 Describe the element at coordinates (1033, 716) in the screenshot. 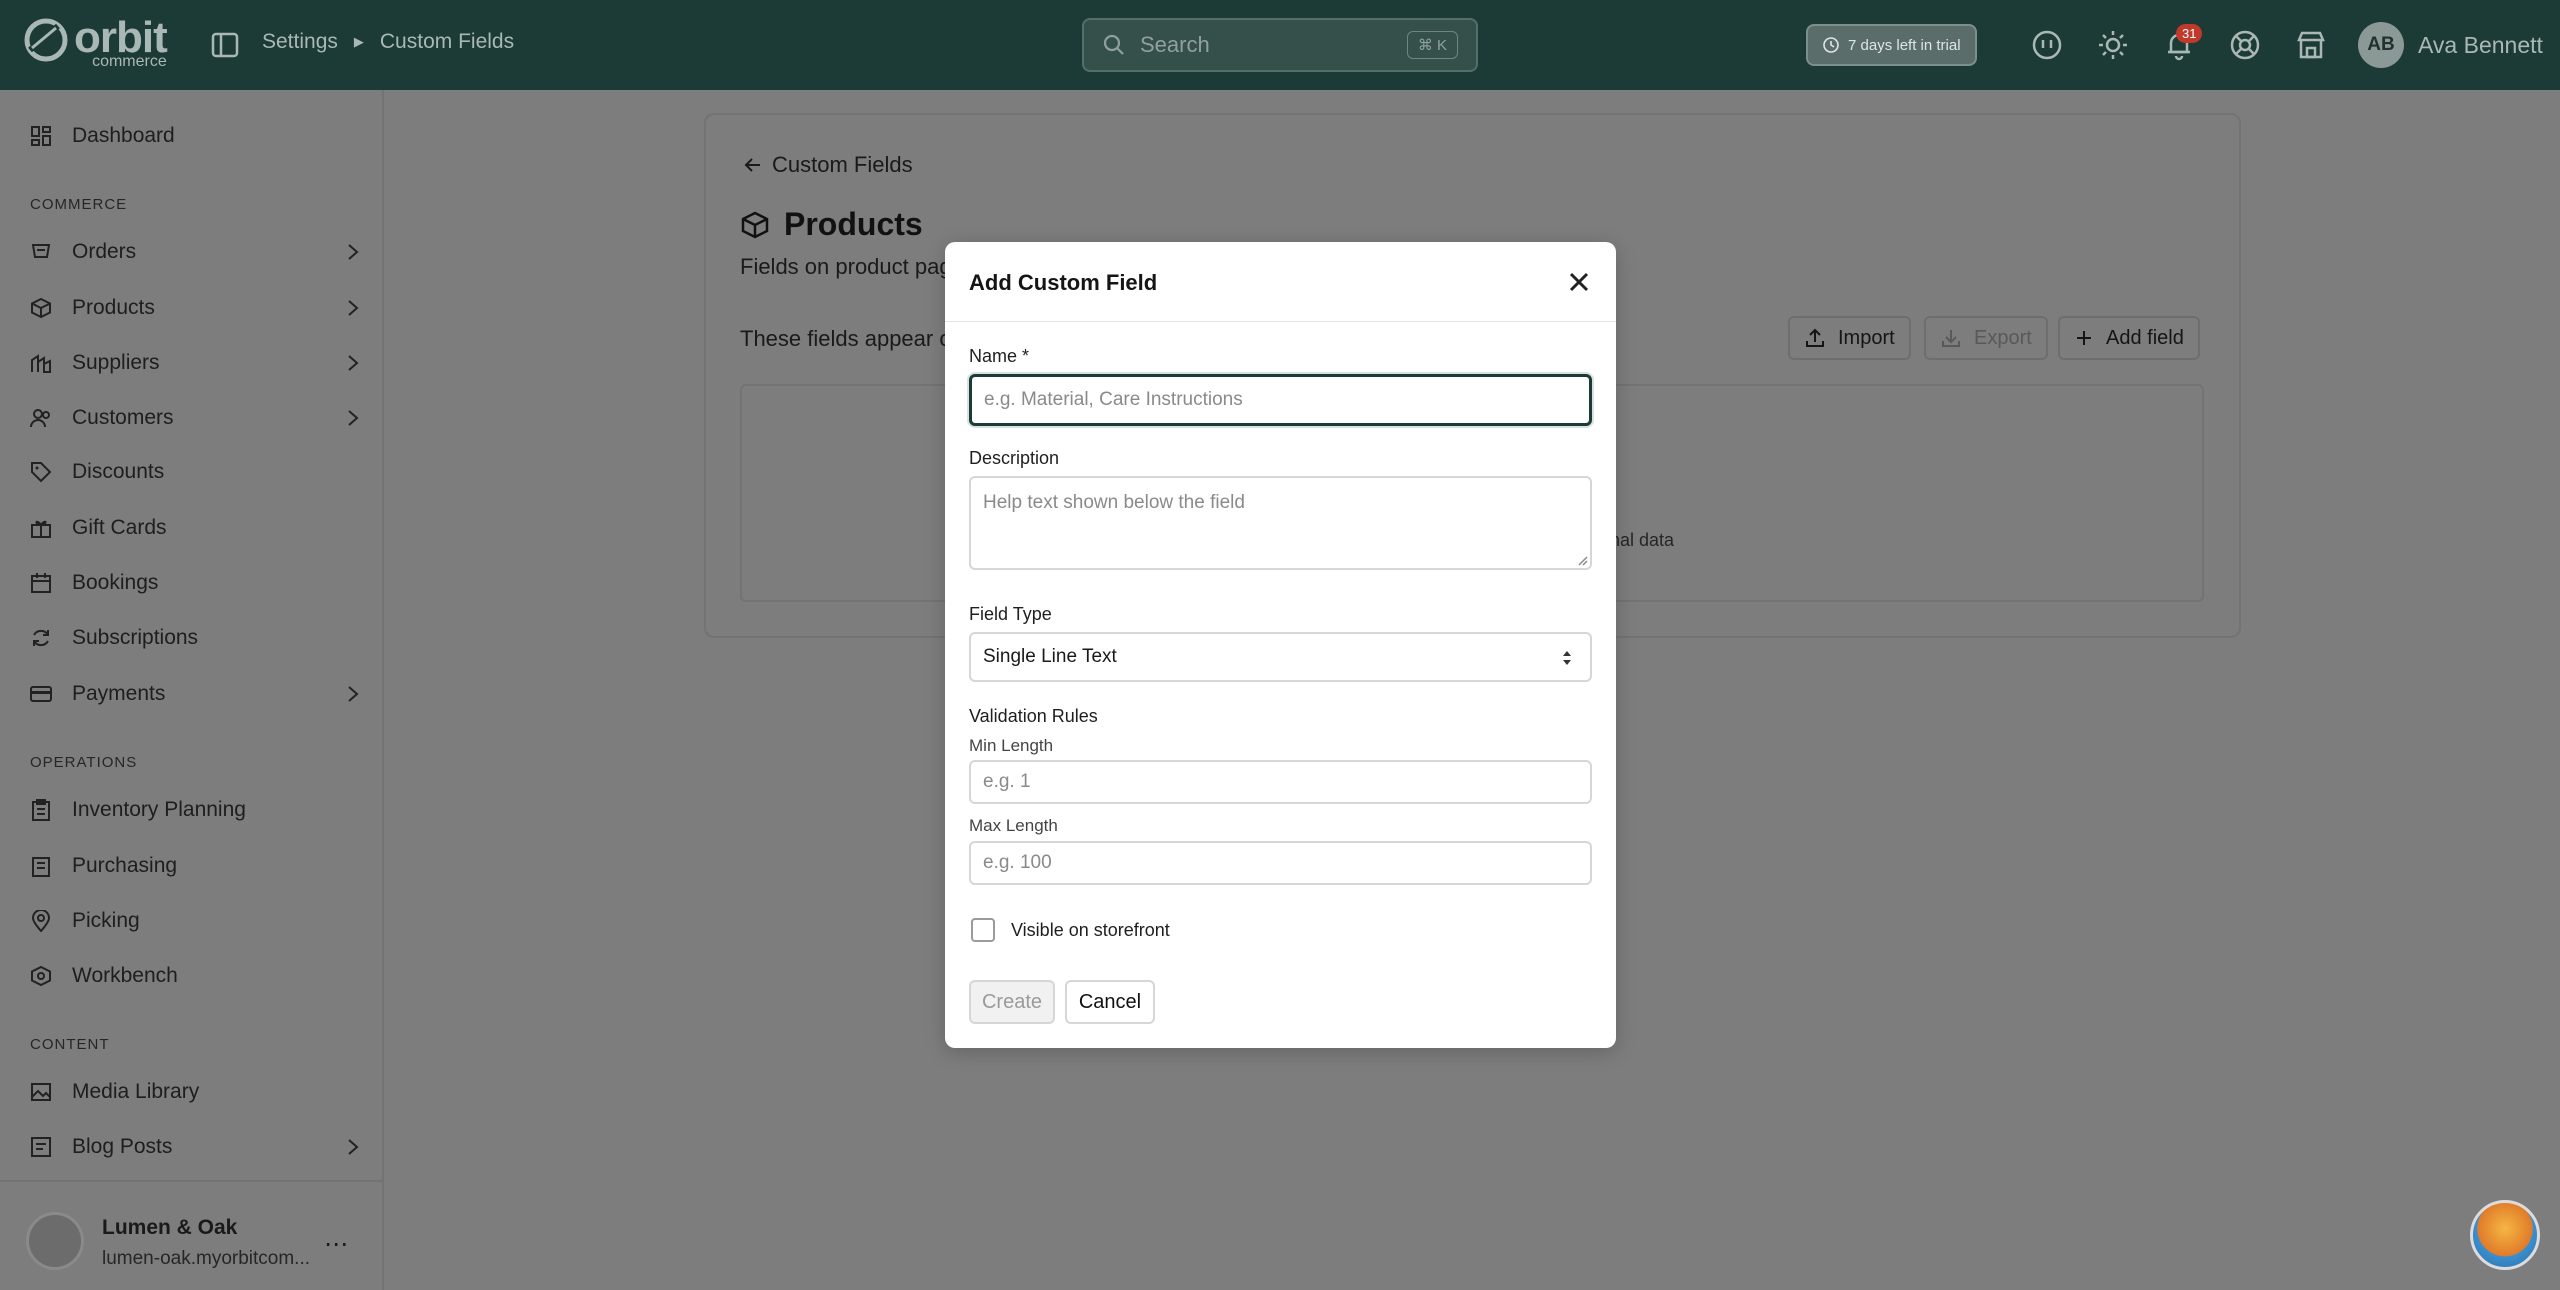

I see `validation-rules-label: Validation Rules` at that location.